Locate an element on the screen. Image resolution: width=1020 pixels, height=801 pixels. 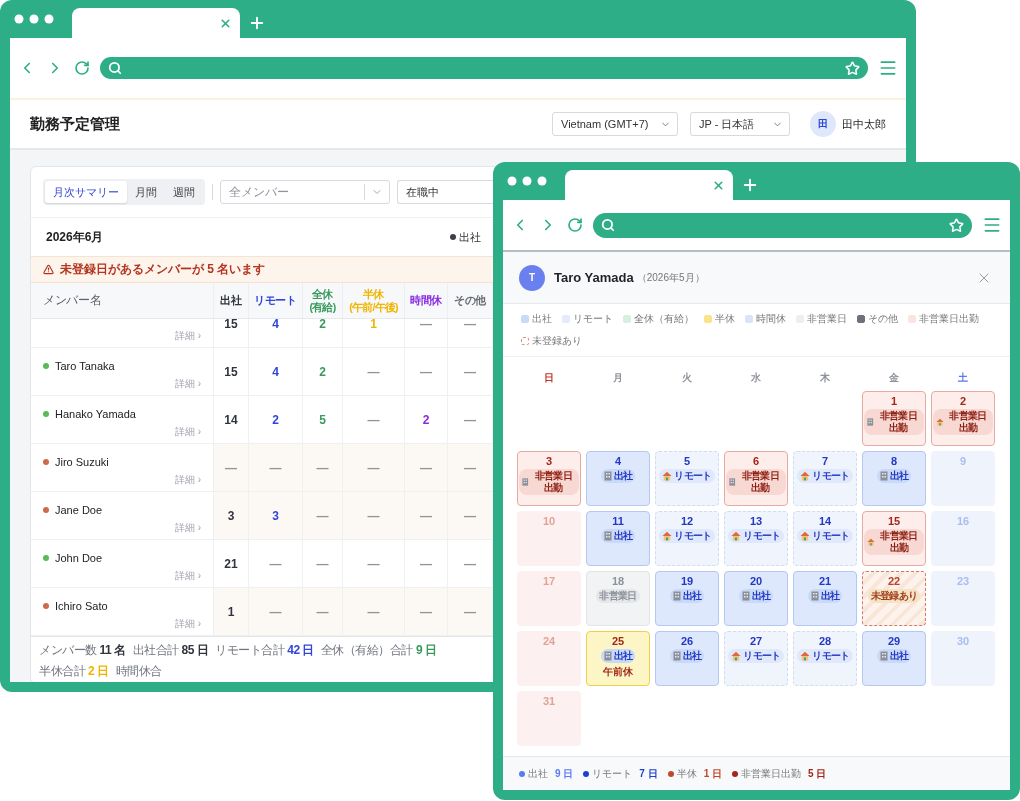
summary-value: 7 日 is located at coordinates (648, 773).